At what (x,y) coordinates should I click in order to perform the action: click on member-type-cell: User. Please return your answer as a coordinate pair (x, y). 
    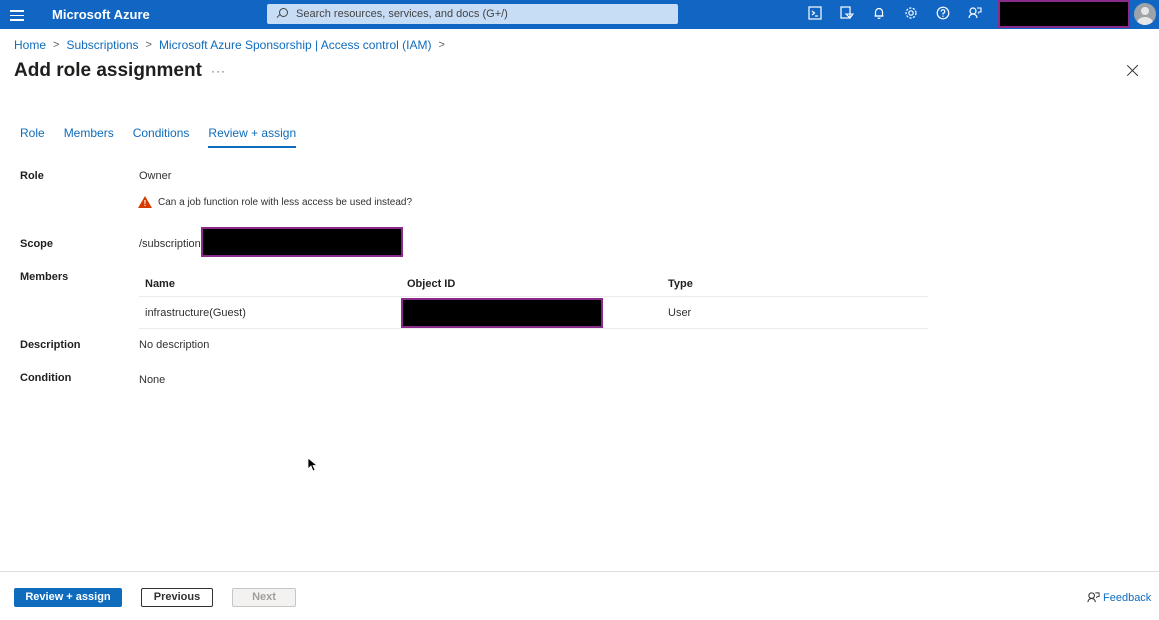
    Looking at the image, I should click on (680, 313).